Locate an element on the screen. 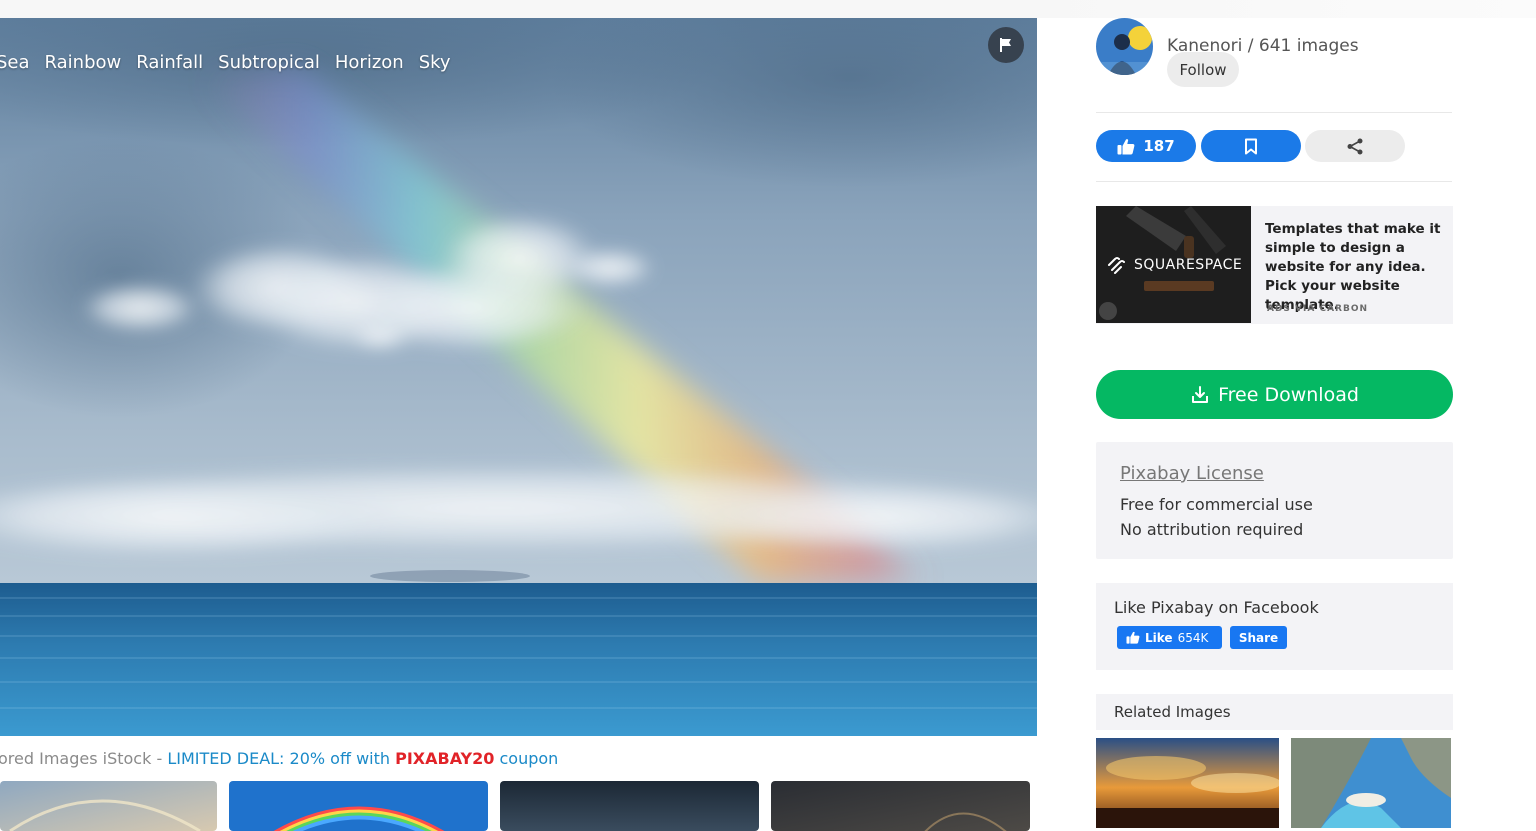 The height and width of the screenshot is (831, 1536). download-icon is located at coordinates (1200, 394).